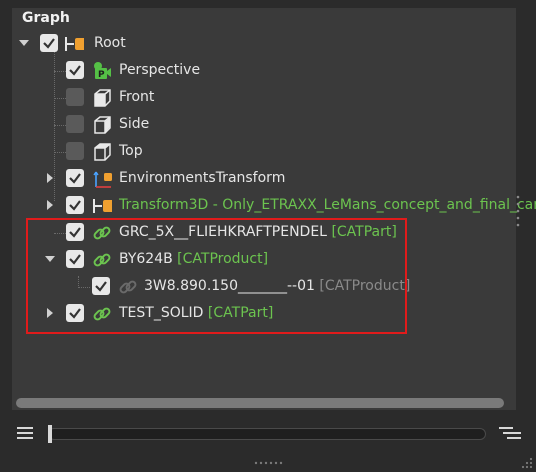 The height and width of the screenshot is (472, 536). I want to click on tree-row-front: Front, so click(264, 97).